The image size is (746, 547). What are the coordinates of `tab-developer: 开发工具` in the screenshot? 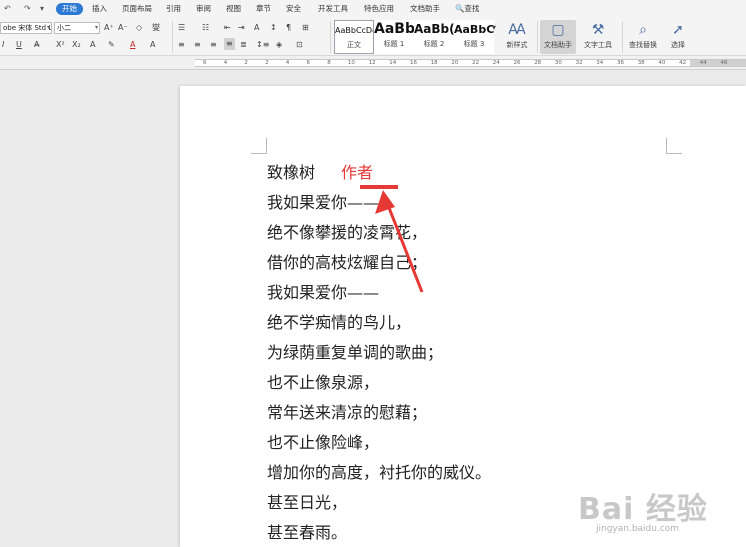 It's located at (333, 9).